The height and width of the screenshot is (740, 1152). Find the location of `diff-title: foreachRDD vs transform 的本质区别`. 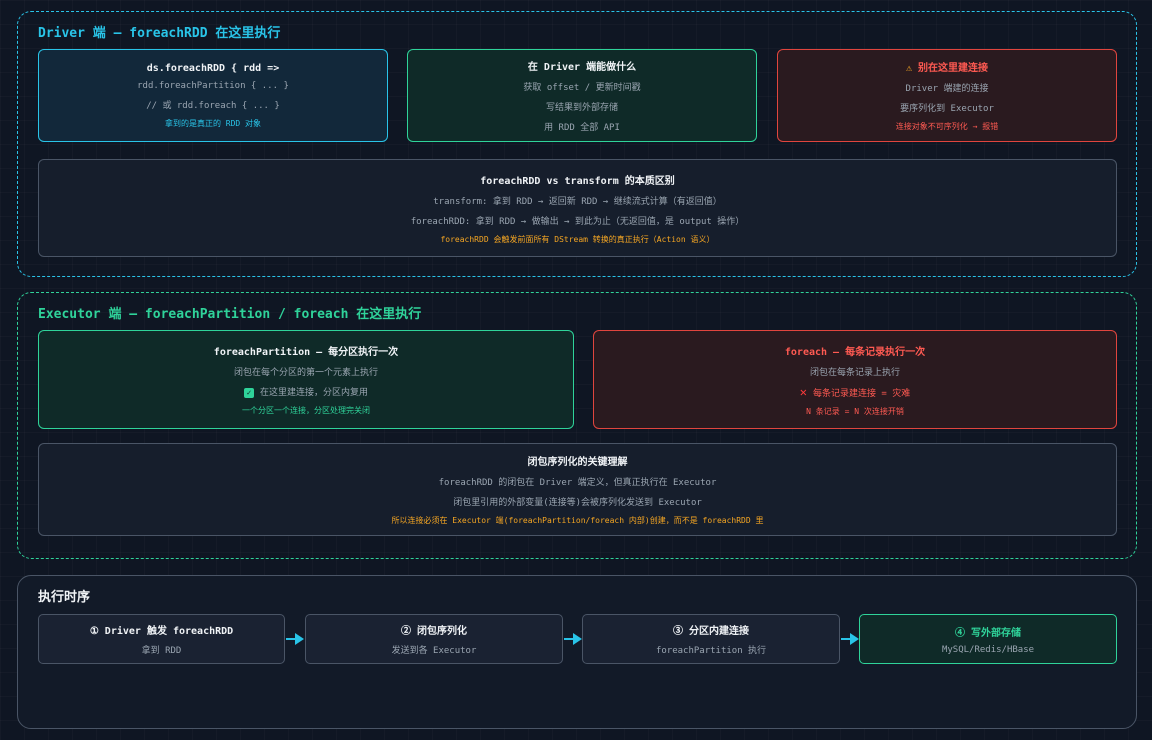

diff-title: foreachRDD vs transform 的本质区别 is located at coordinates (577, 181).